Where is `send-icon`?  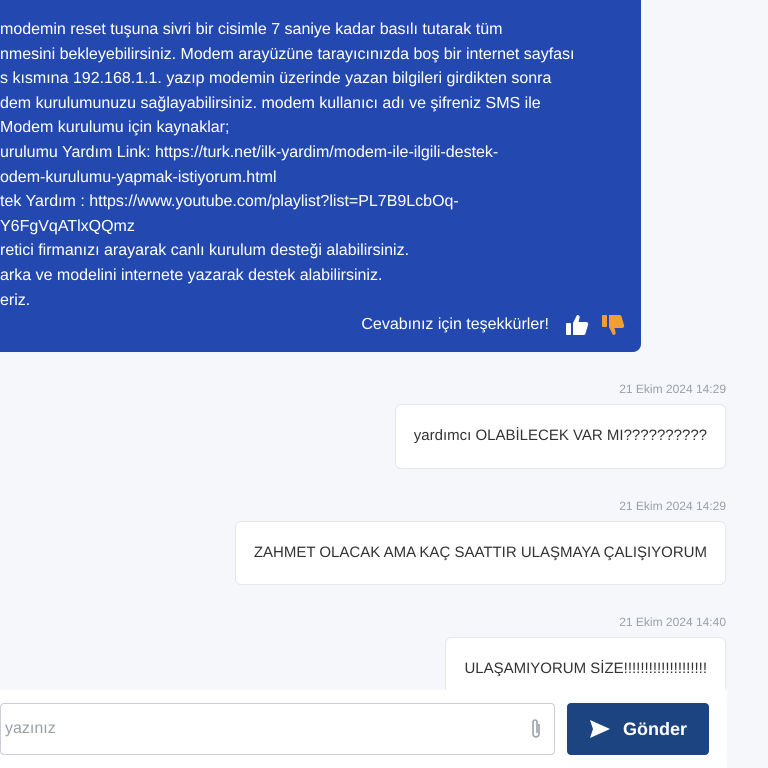 send-icon is located at coordinates (599, 729).